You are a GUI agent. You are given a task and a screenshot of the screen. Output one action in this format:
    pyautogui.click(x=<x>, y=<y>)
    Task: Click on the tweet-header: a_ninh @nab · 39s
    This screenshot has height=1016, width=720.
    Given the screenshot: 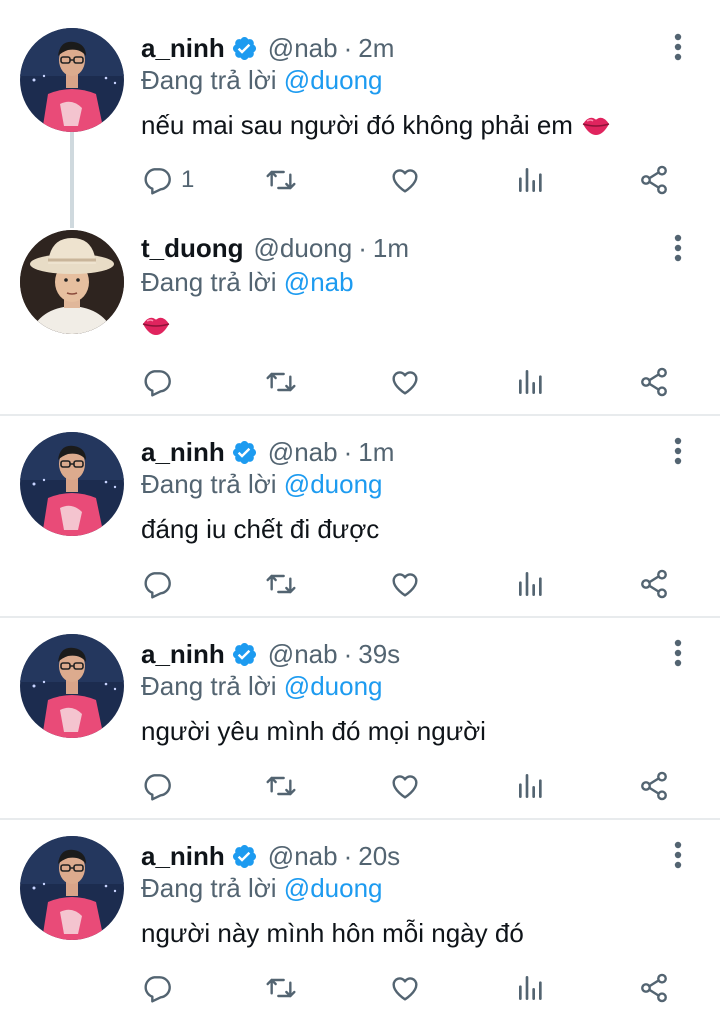 What is the action you would take?
    pyautogui.click(x=270, y=654)
    